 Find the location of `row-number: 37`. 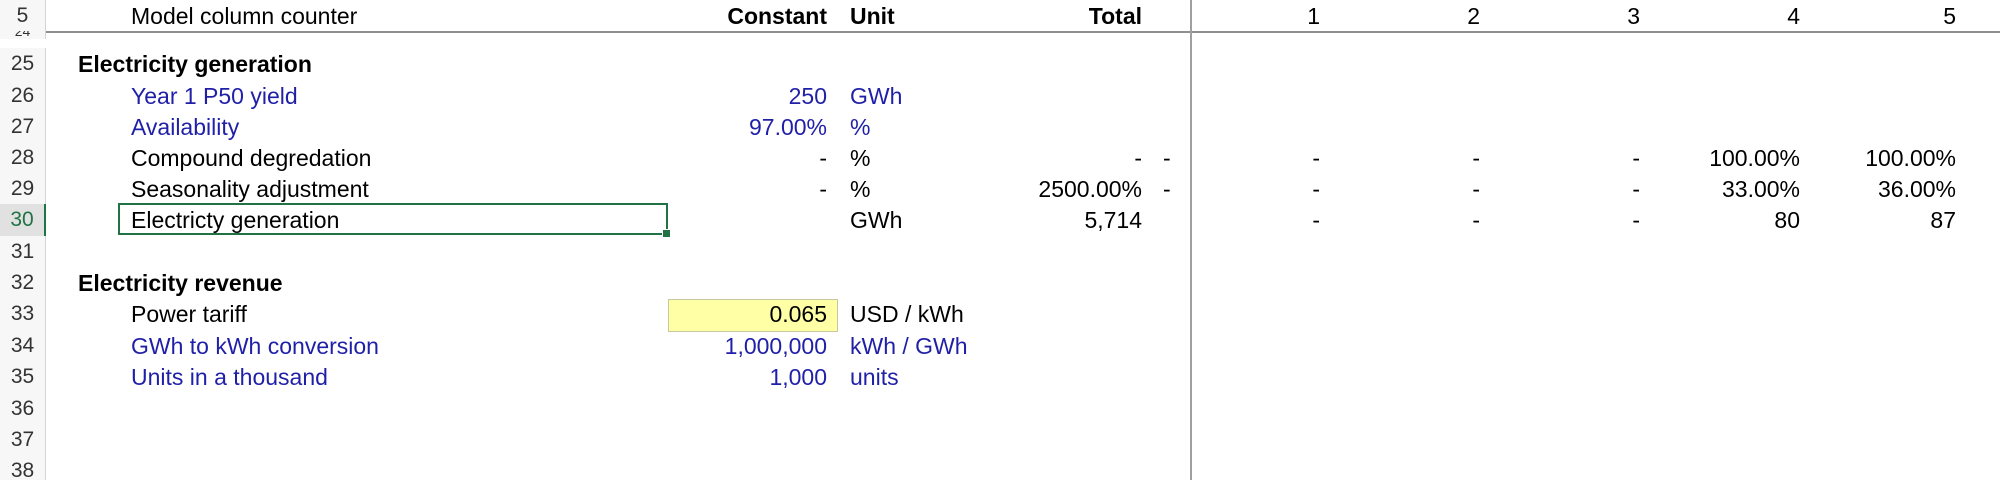

row-number: 37 is located at coordinates (23, 440).